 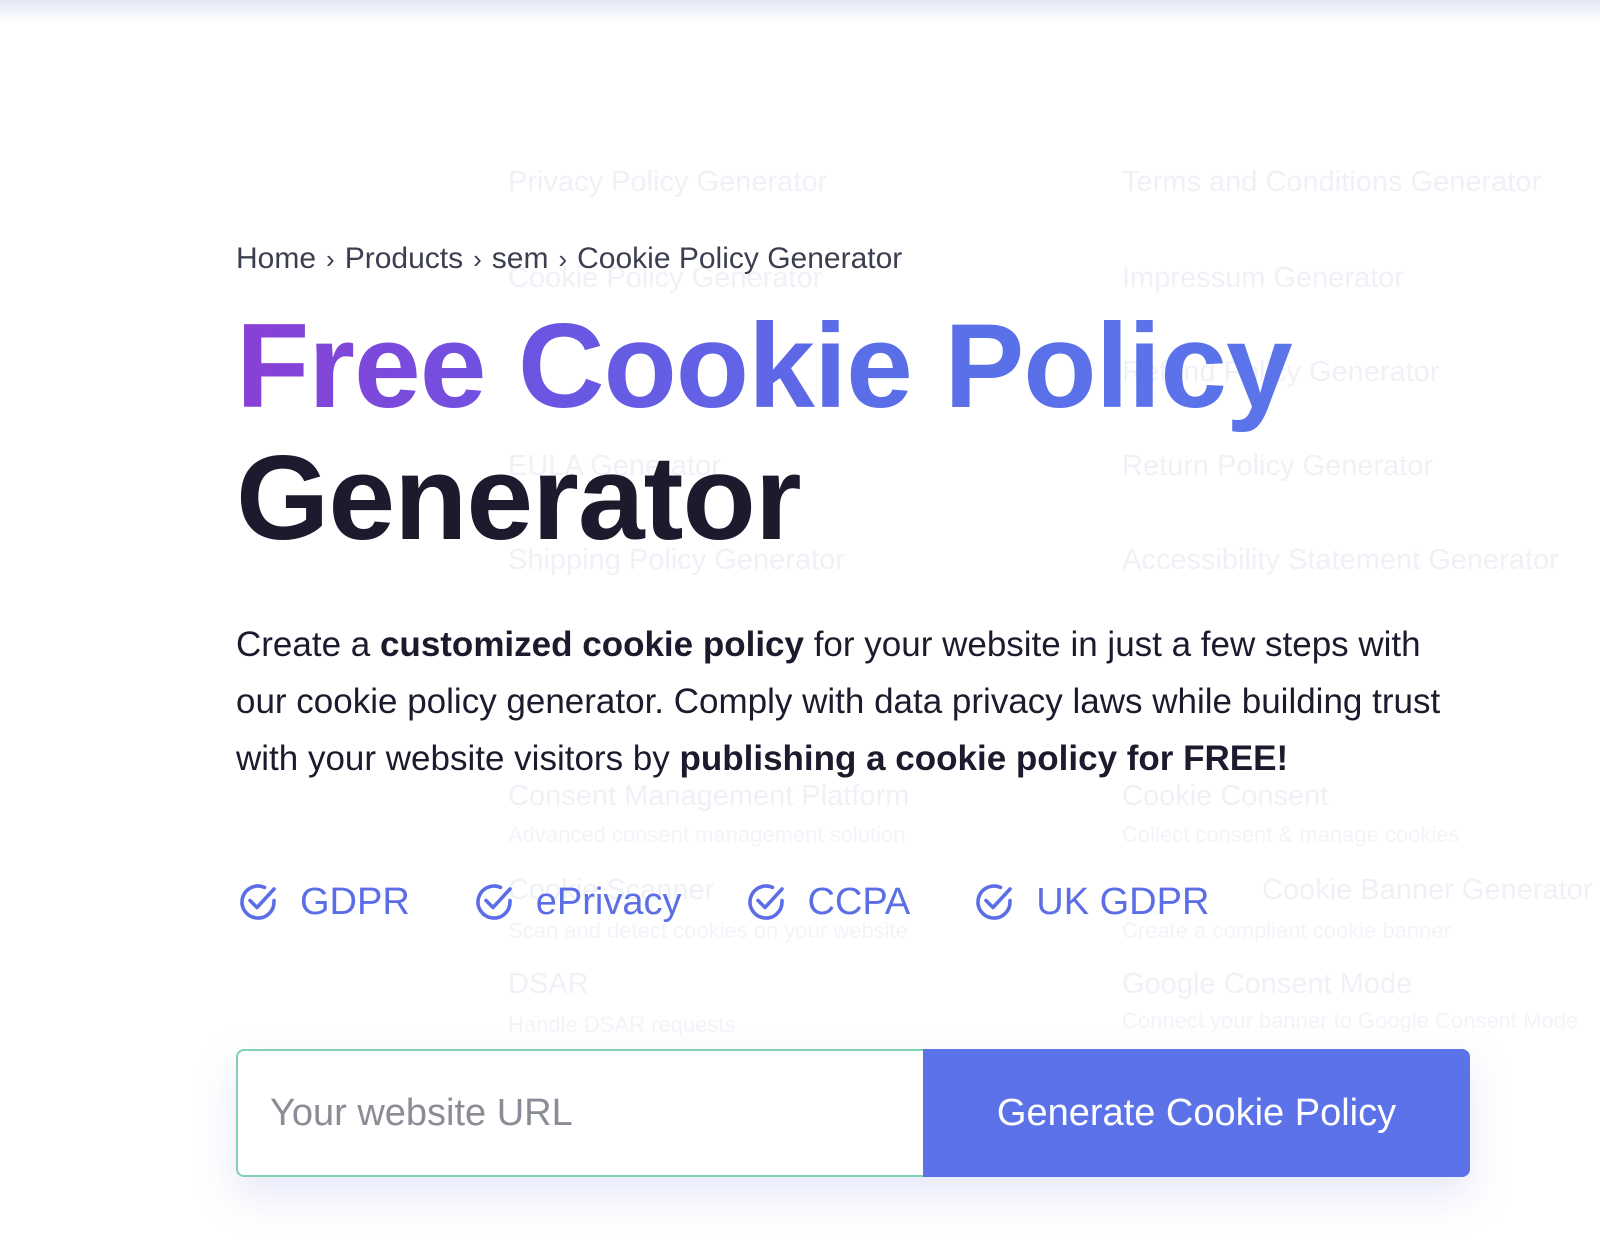 I want to click on generate-form: Generate Cookie Policy, so click(x=853, y=1113).